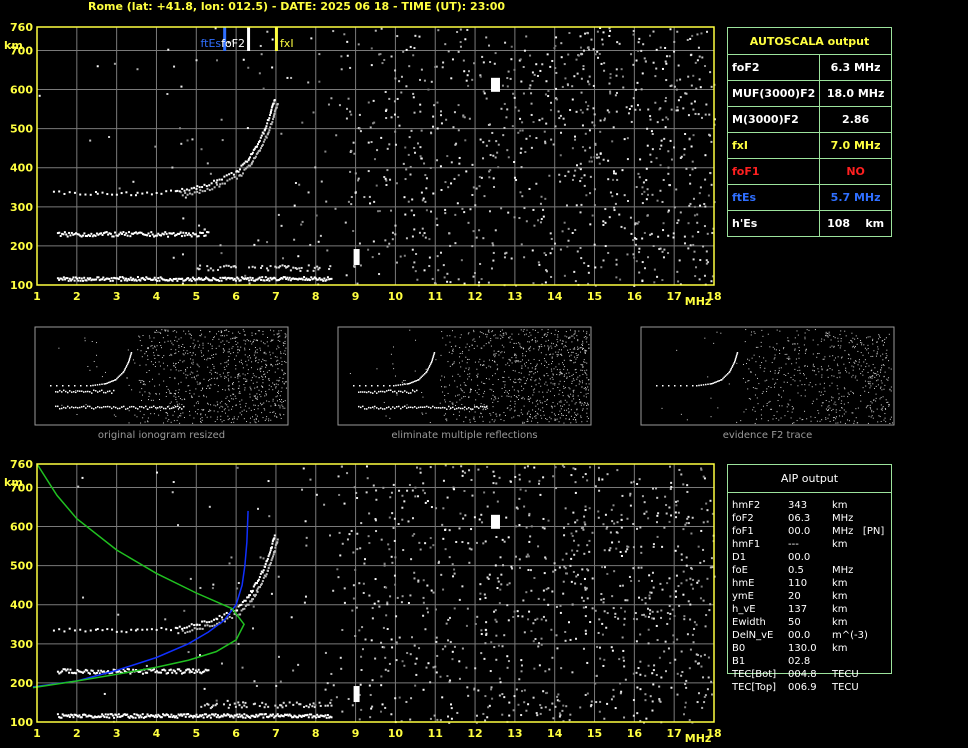  Describe the element at coordinates (396, 733) in the screenshot. I see `x-tick-label: 10` at that location.